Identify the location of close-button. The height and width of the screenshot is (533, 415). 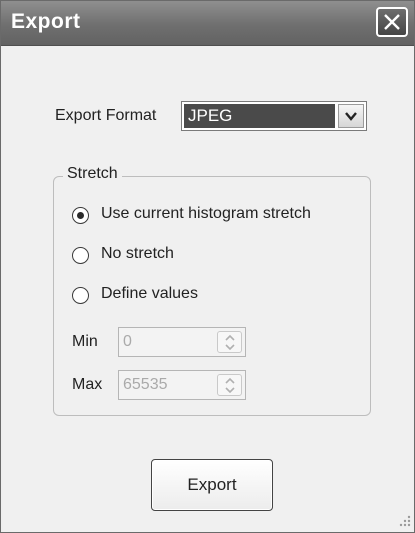
(392, 22).